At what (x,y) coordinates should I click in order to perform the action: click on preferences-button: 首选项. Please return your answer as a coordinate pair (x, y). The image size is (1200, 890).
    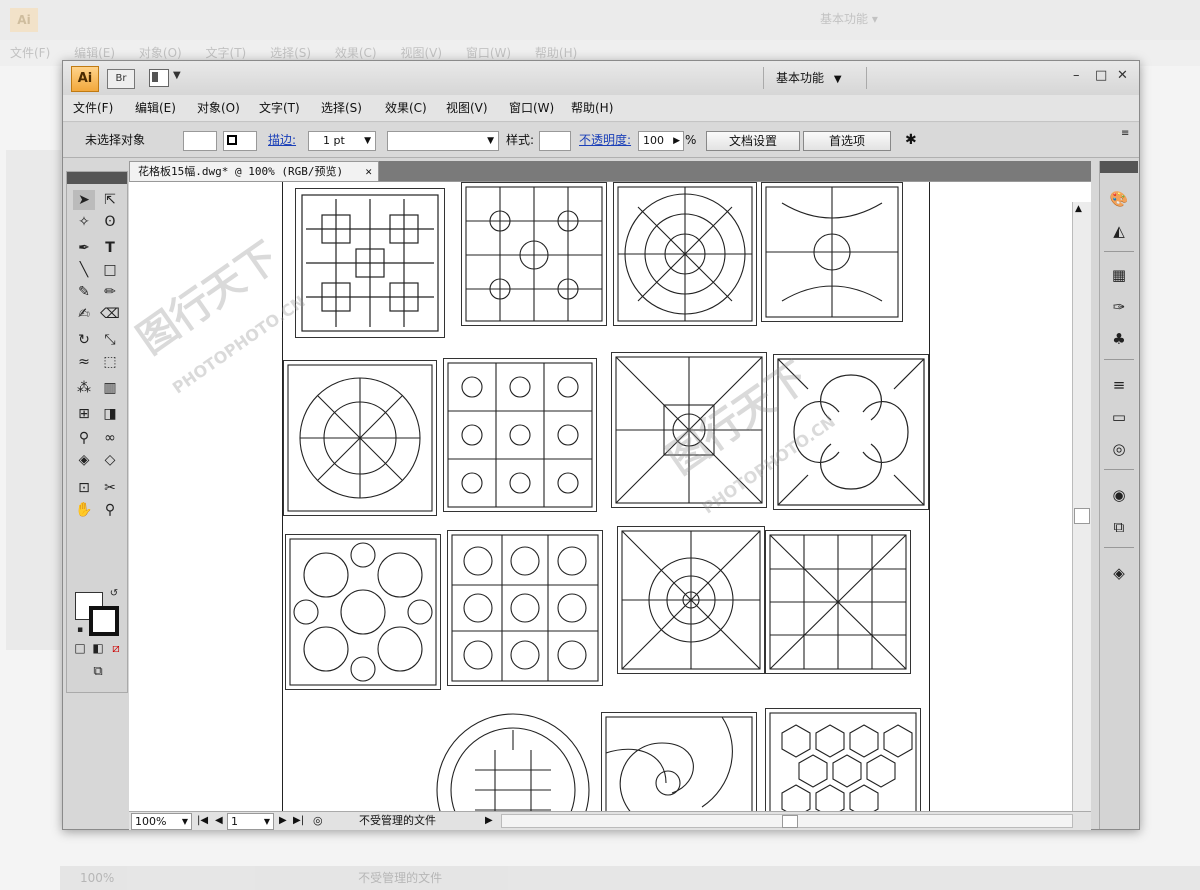
    Looking at the image, I should click on (847, 141).